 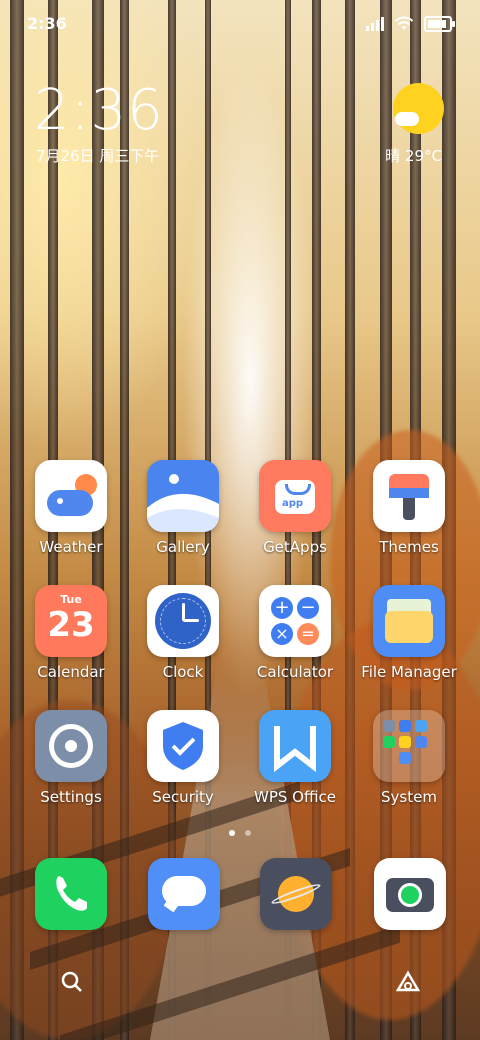 I want to click on app-label: WPS Office, so click(x=295, y=797).